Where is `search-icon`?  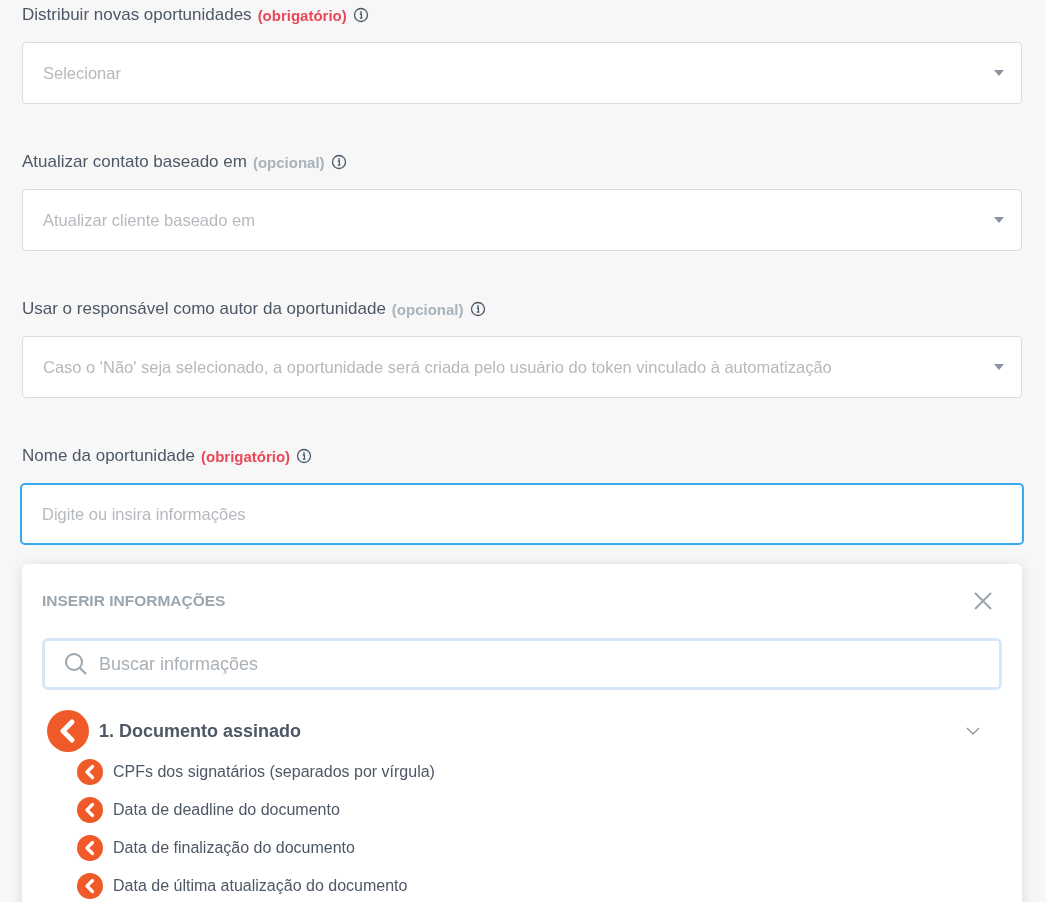 search-icon is located at coordinates (76, 664).